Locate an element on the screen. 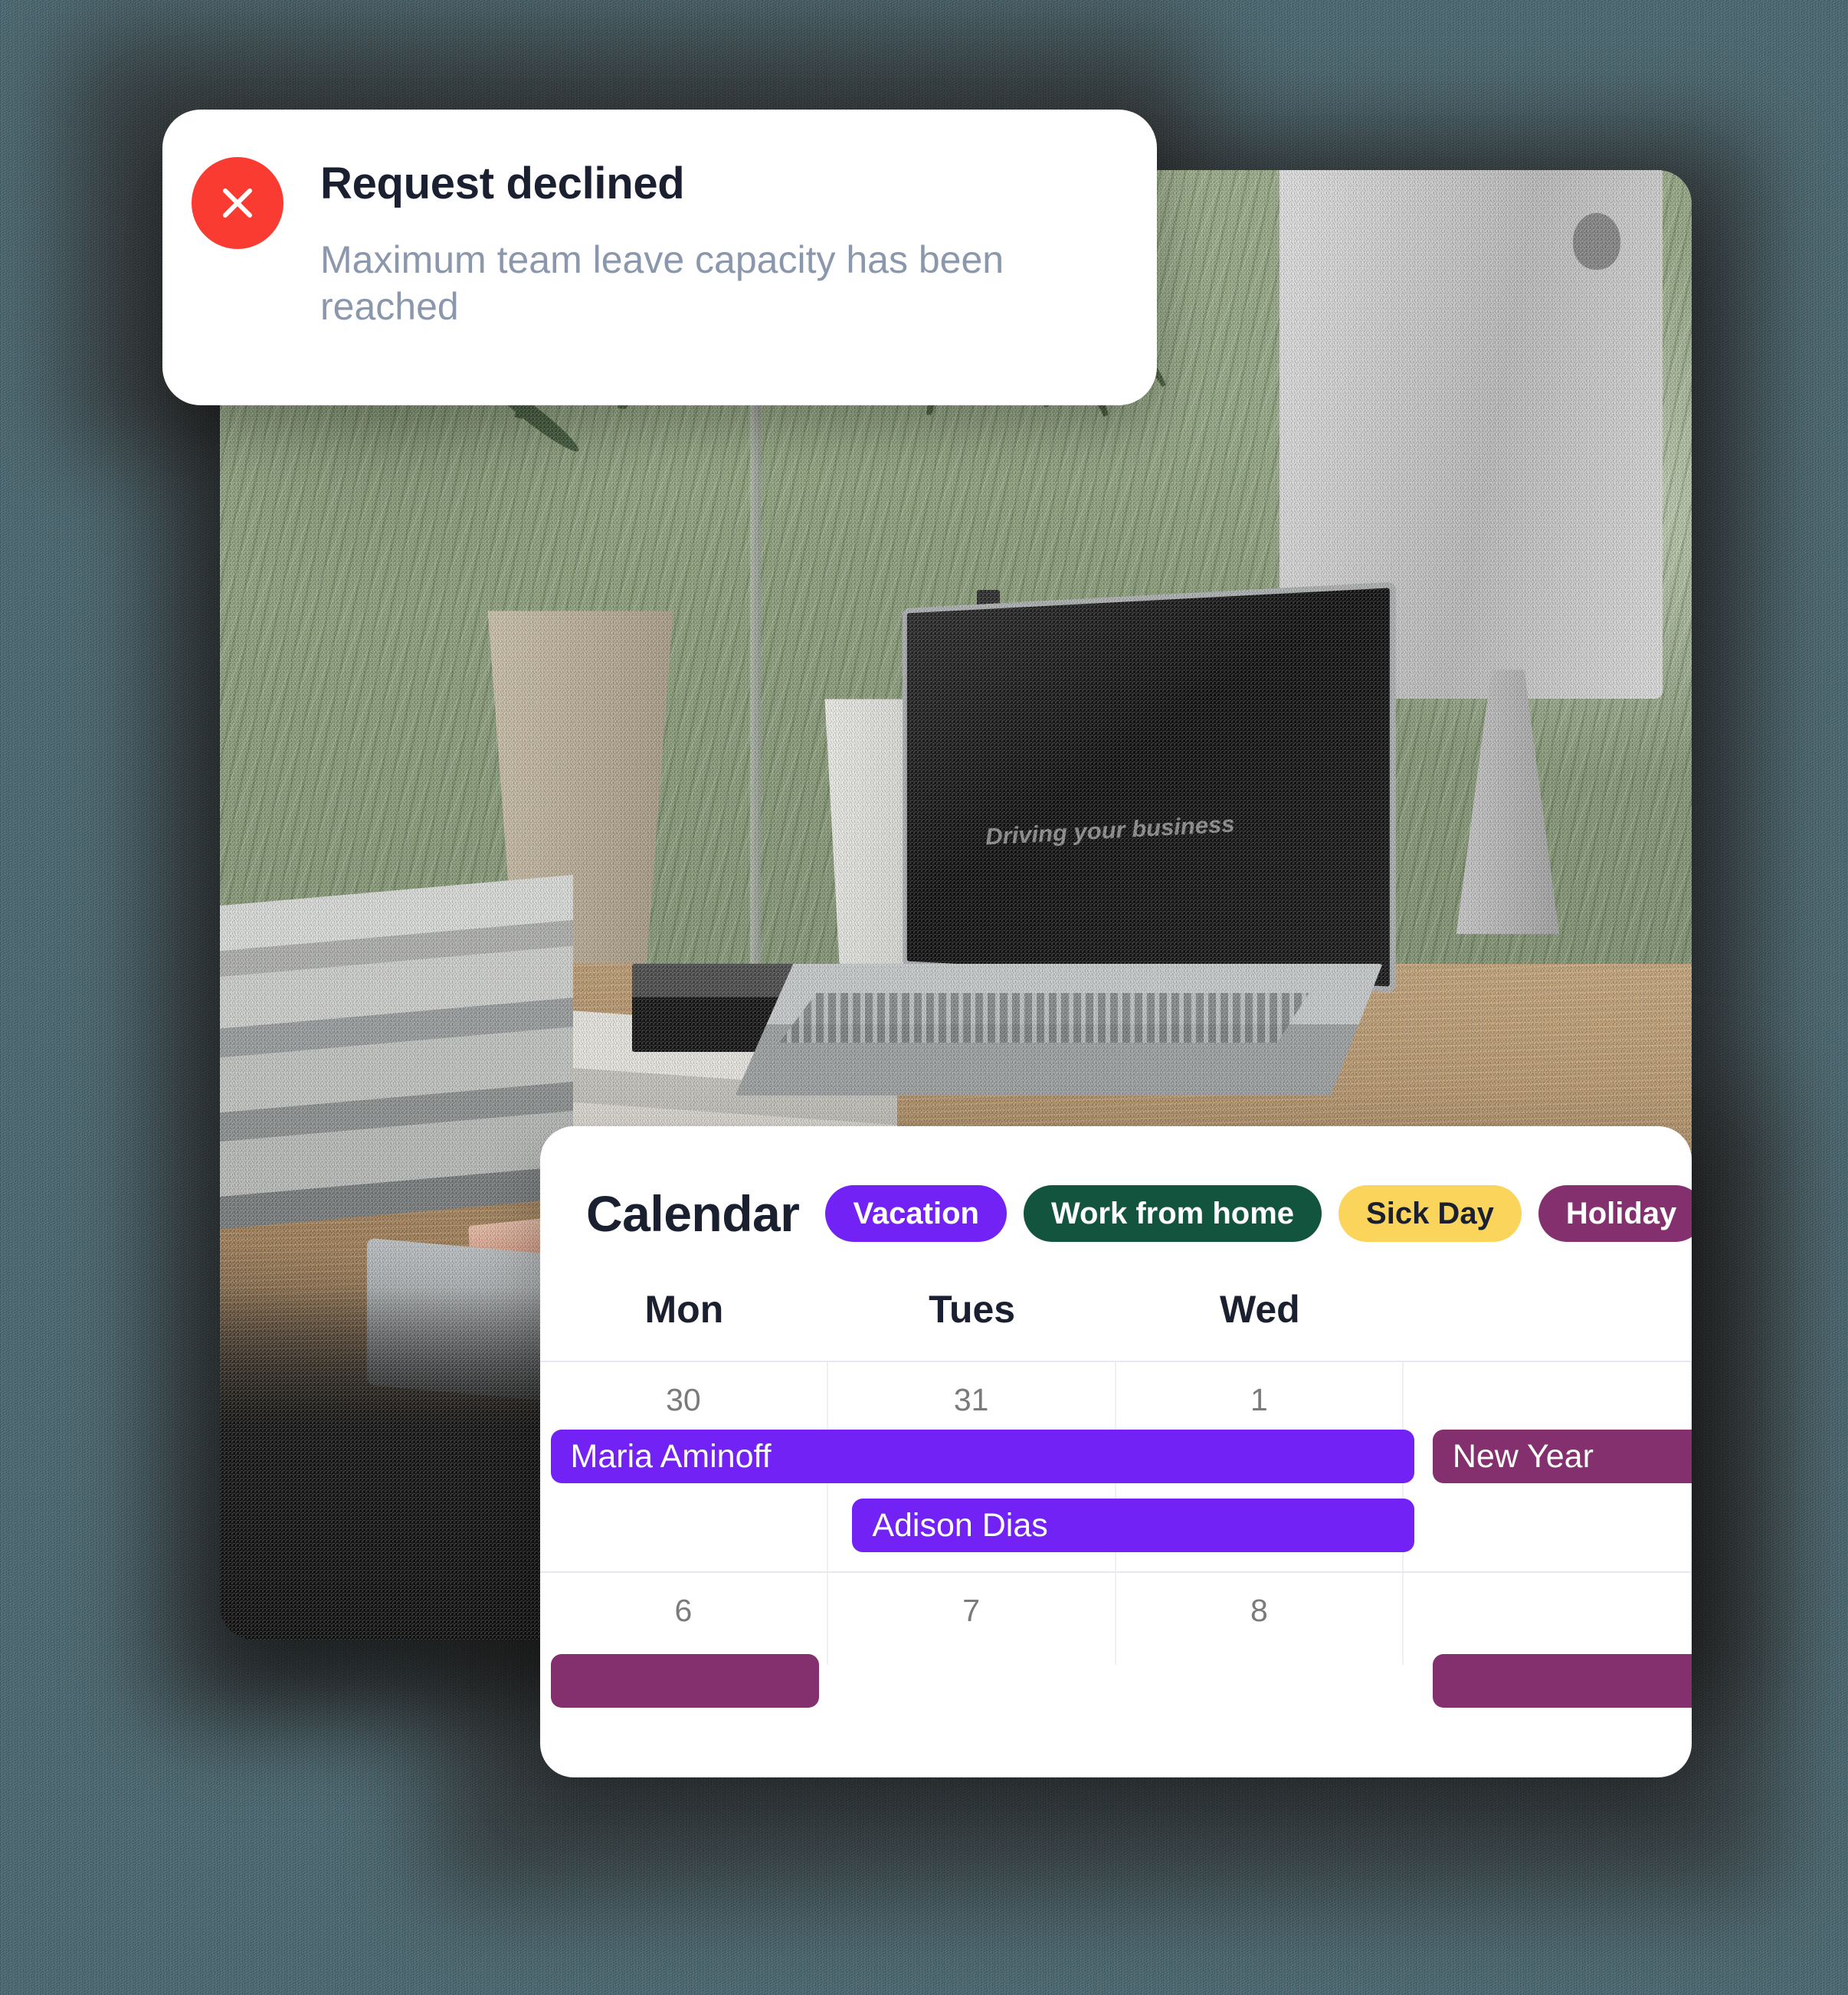 This screenshot has width=1848, height=1995. legend-pill-label: Vacation is located at coordinates (916, 1213).